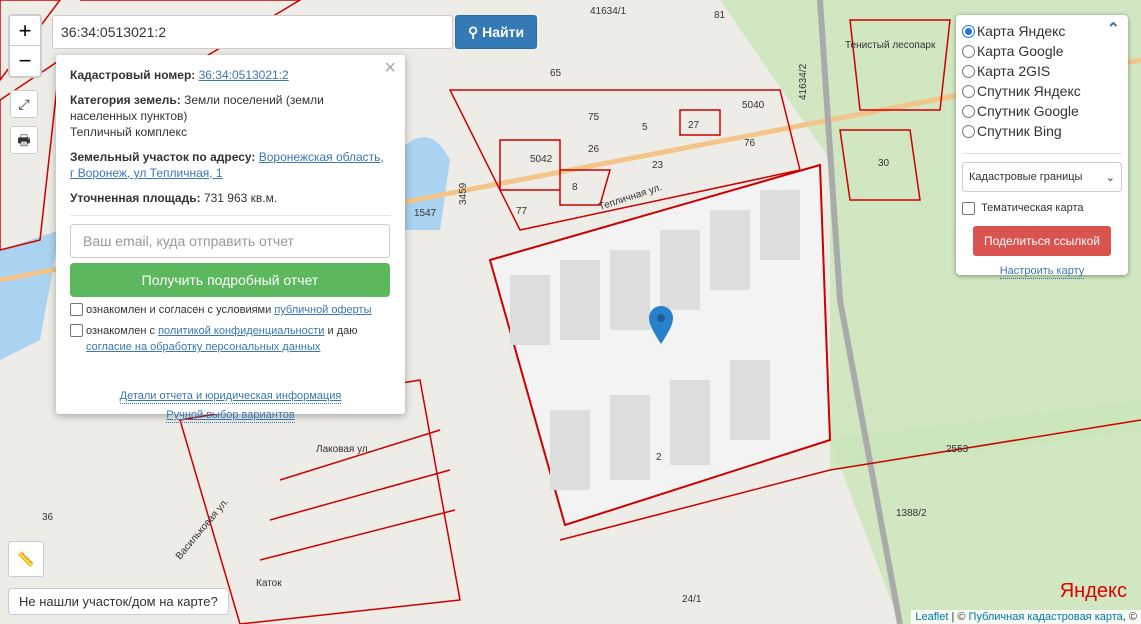  What do you see at coordinates (931, 617) in the screenshot?
I see `leaflet-link: Leaflet` at bounding box center [931, 617].